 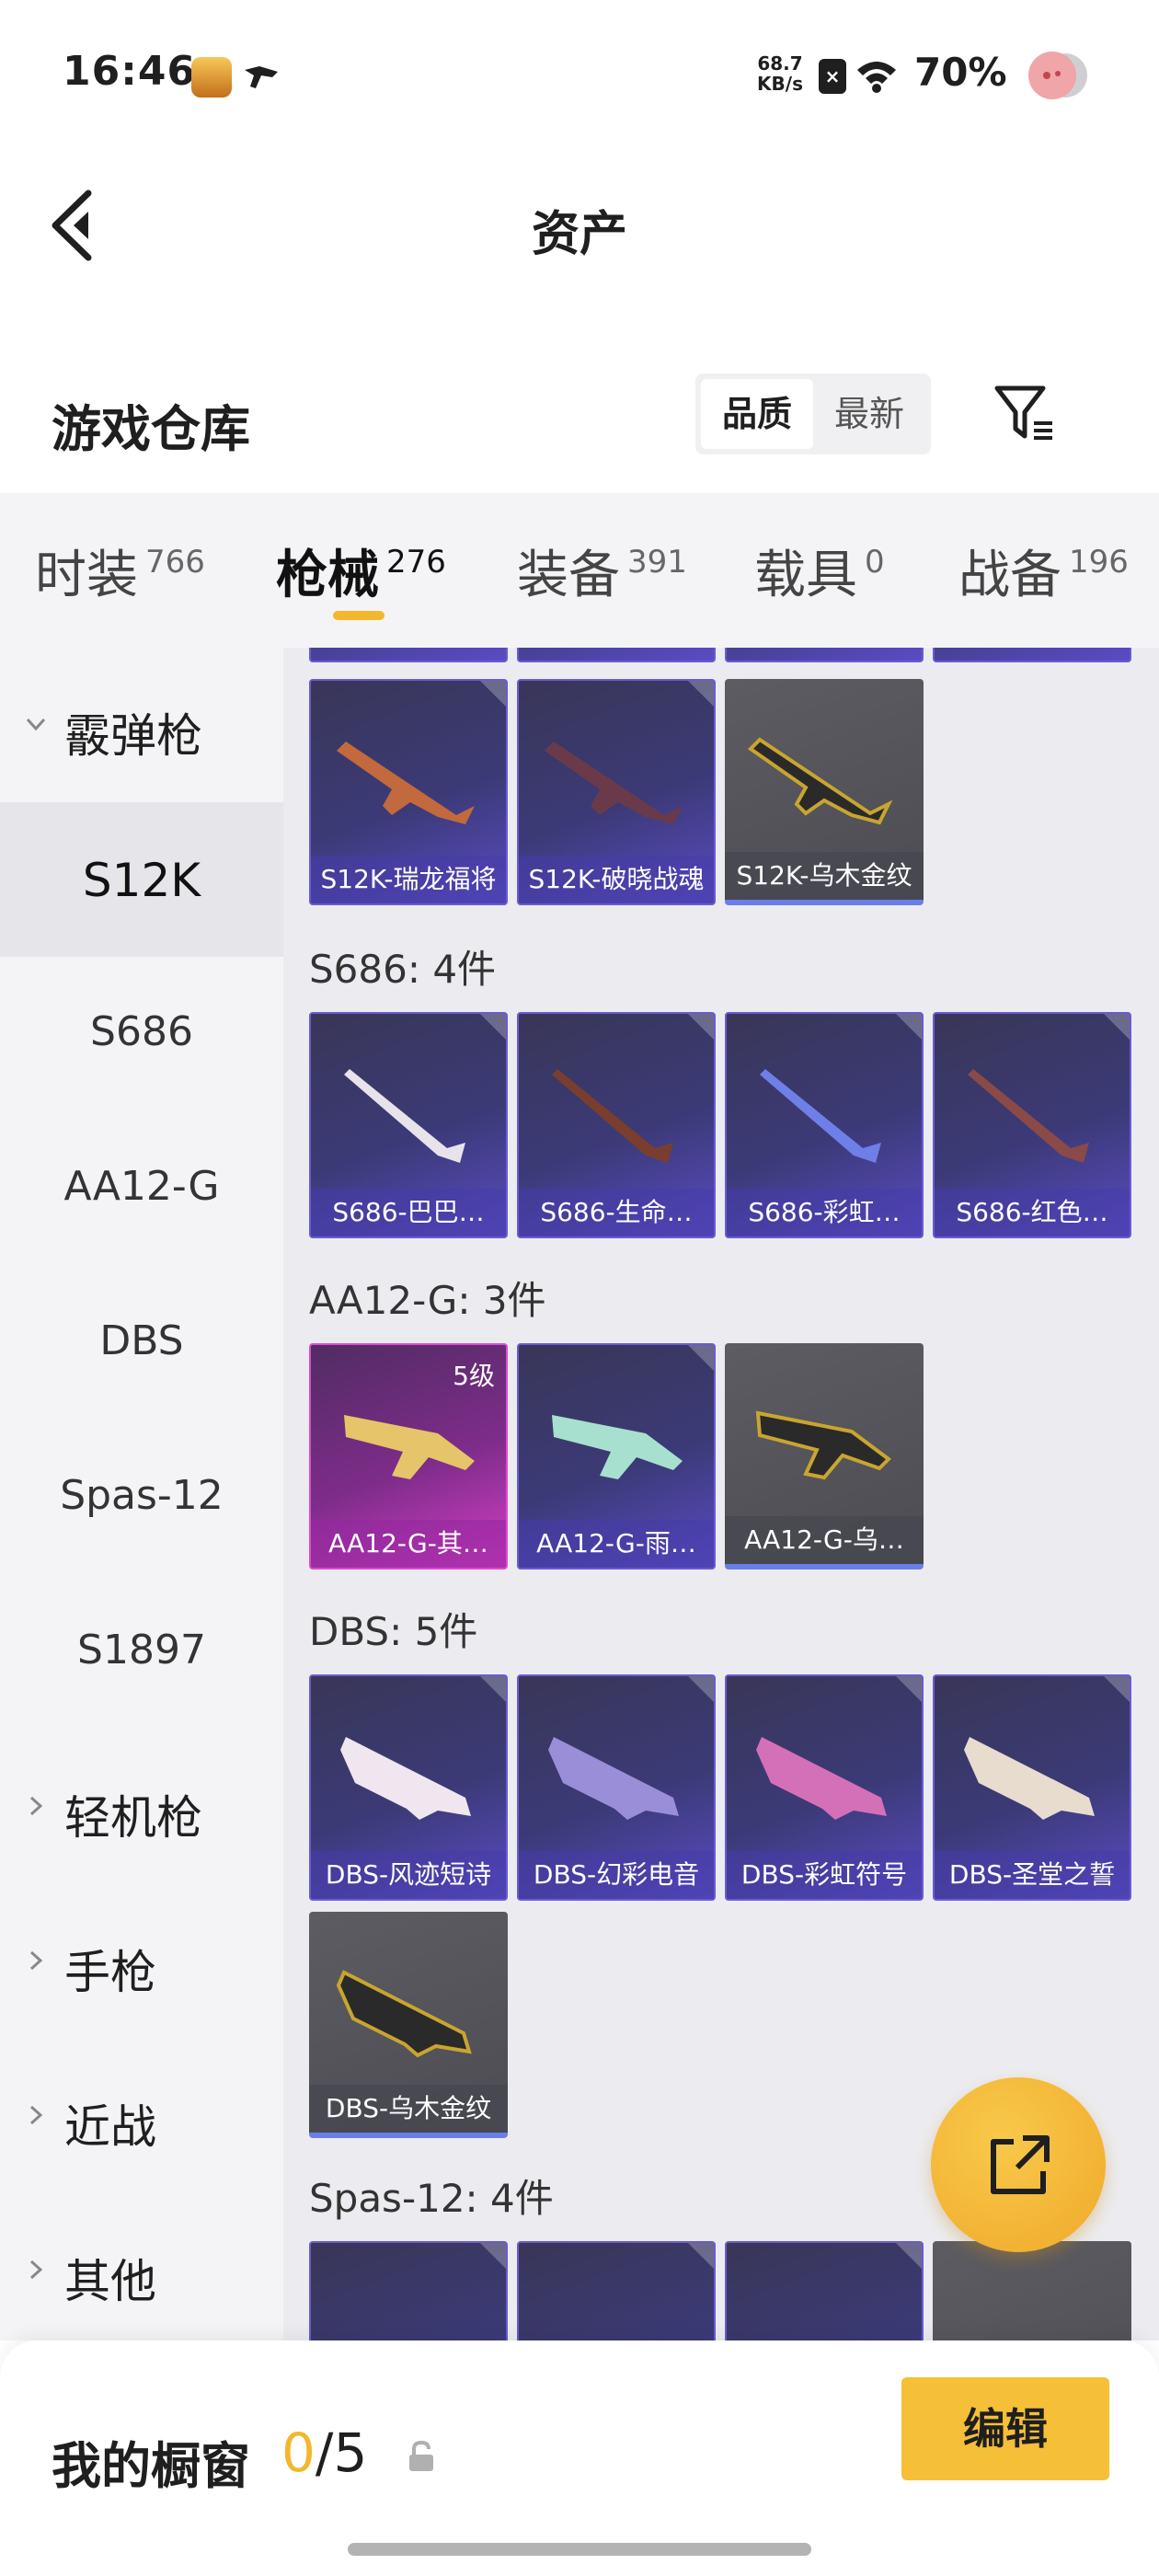 I want to click on sidebar-label: 手枪, so click(x=110, y=1972).